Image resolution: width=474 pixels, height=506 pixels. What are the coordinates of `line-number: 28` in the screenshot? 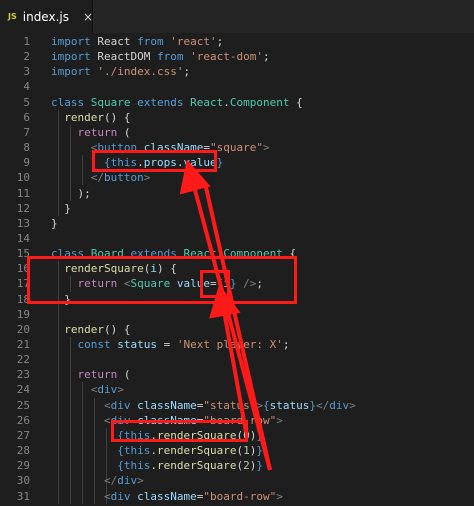 It's located at (23, 451).